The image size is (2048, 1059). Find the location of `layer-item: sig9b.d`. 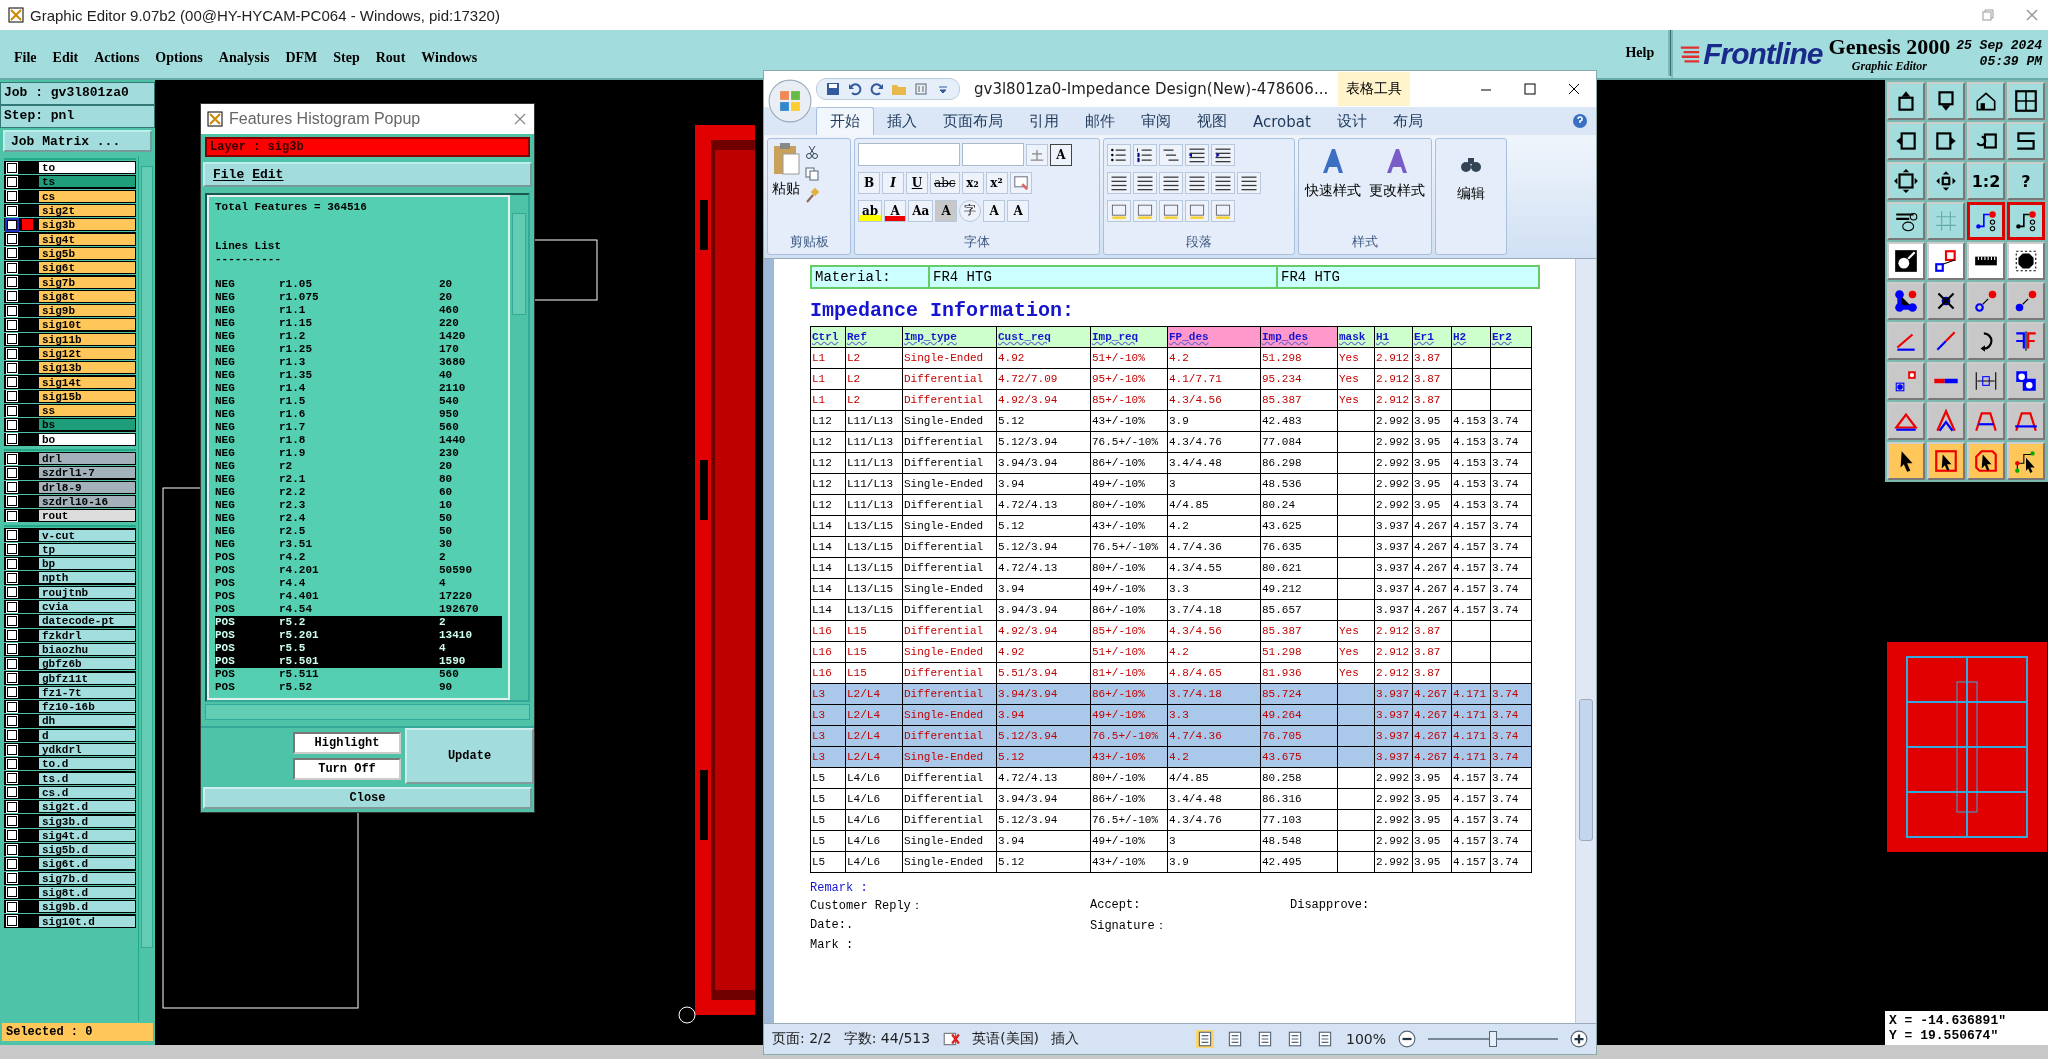

layer-item: sig9b.d is located at coordinates (87, 907).